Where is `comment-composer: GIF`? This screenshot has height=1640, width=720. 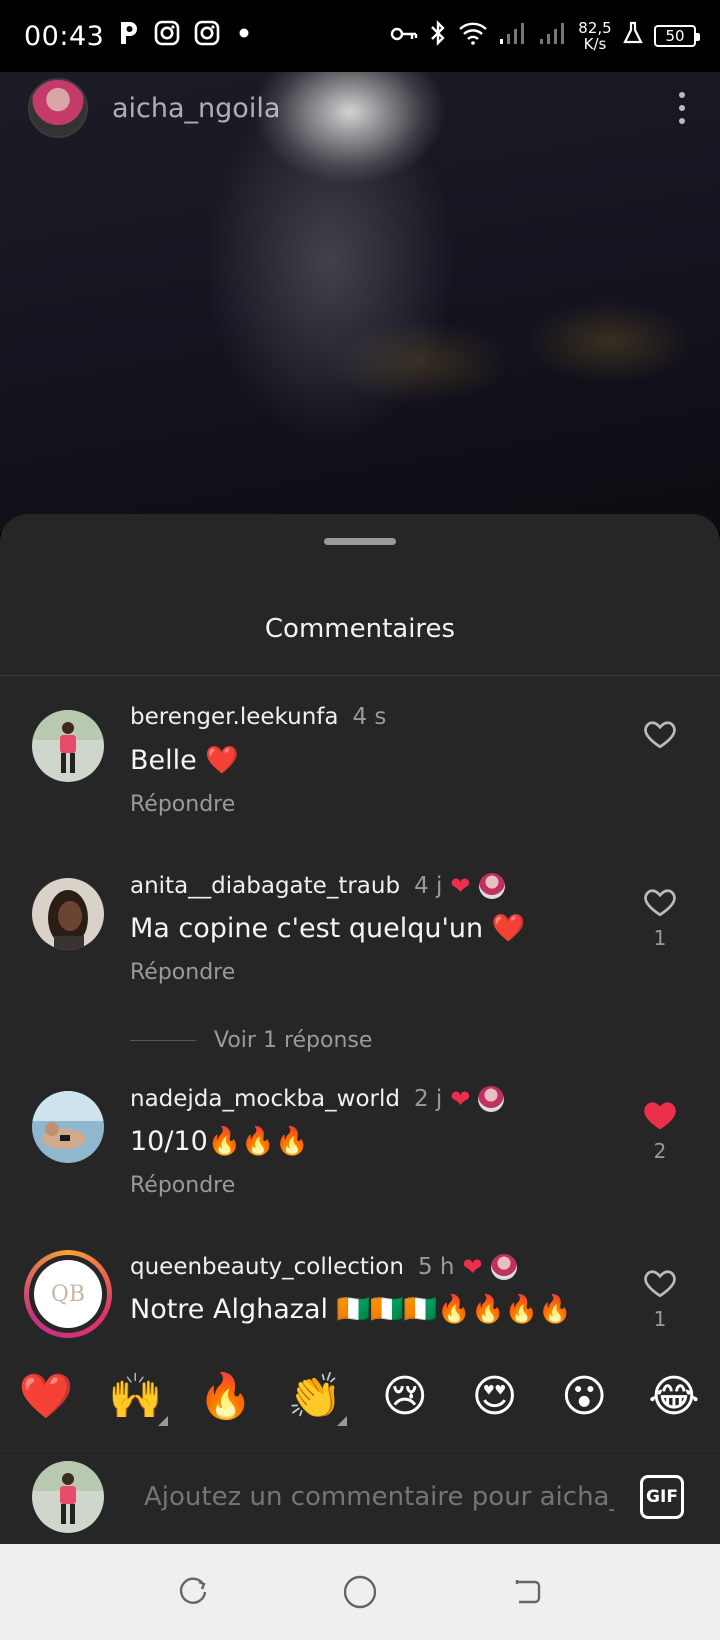
comment-composer: GIF is located at coordinates (360, 1497).